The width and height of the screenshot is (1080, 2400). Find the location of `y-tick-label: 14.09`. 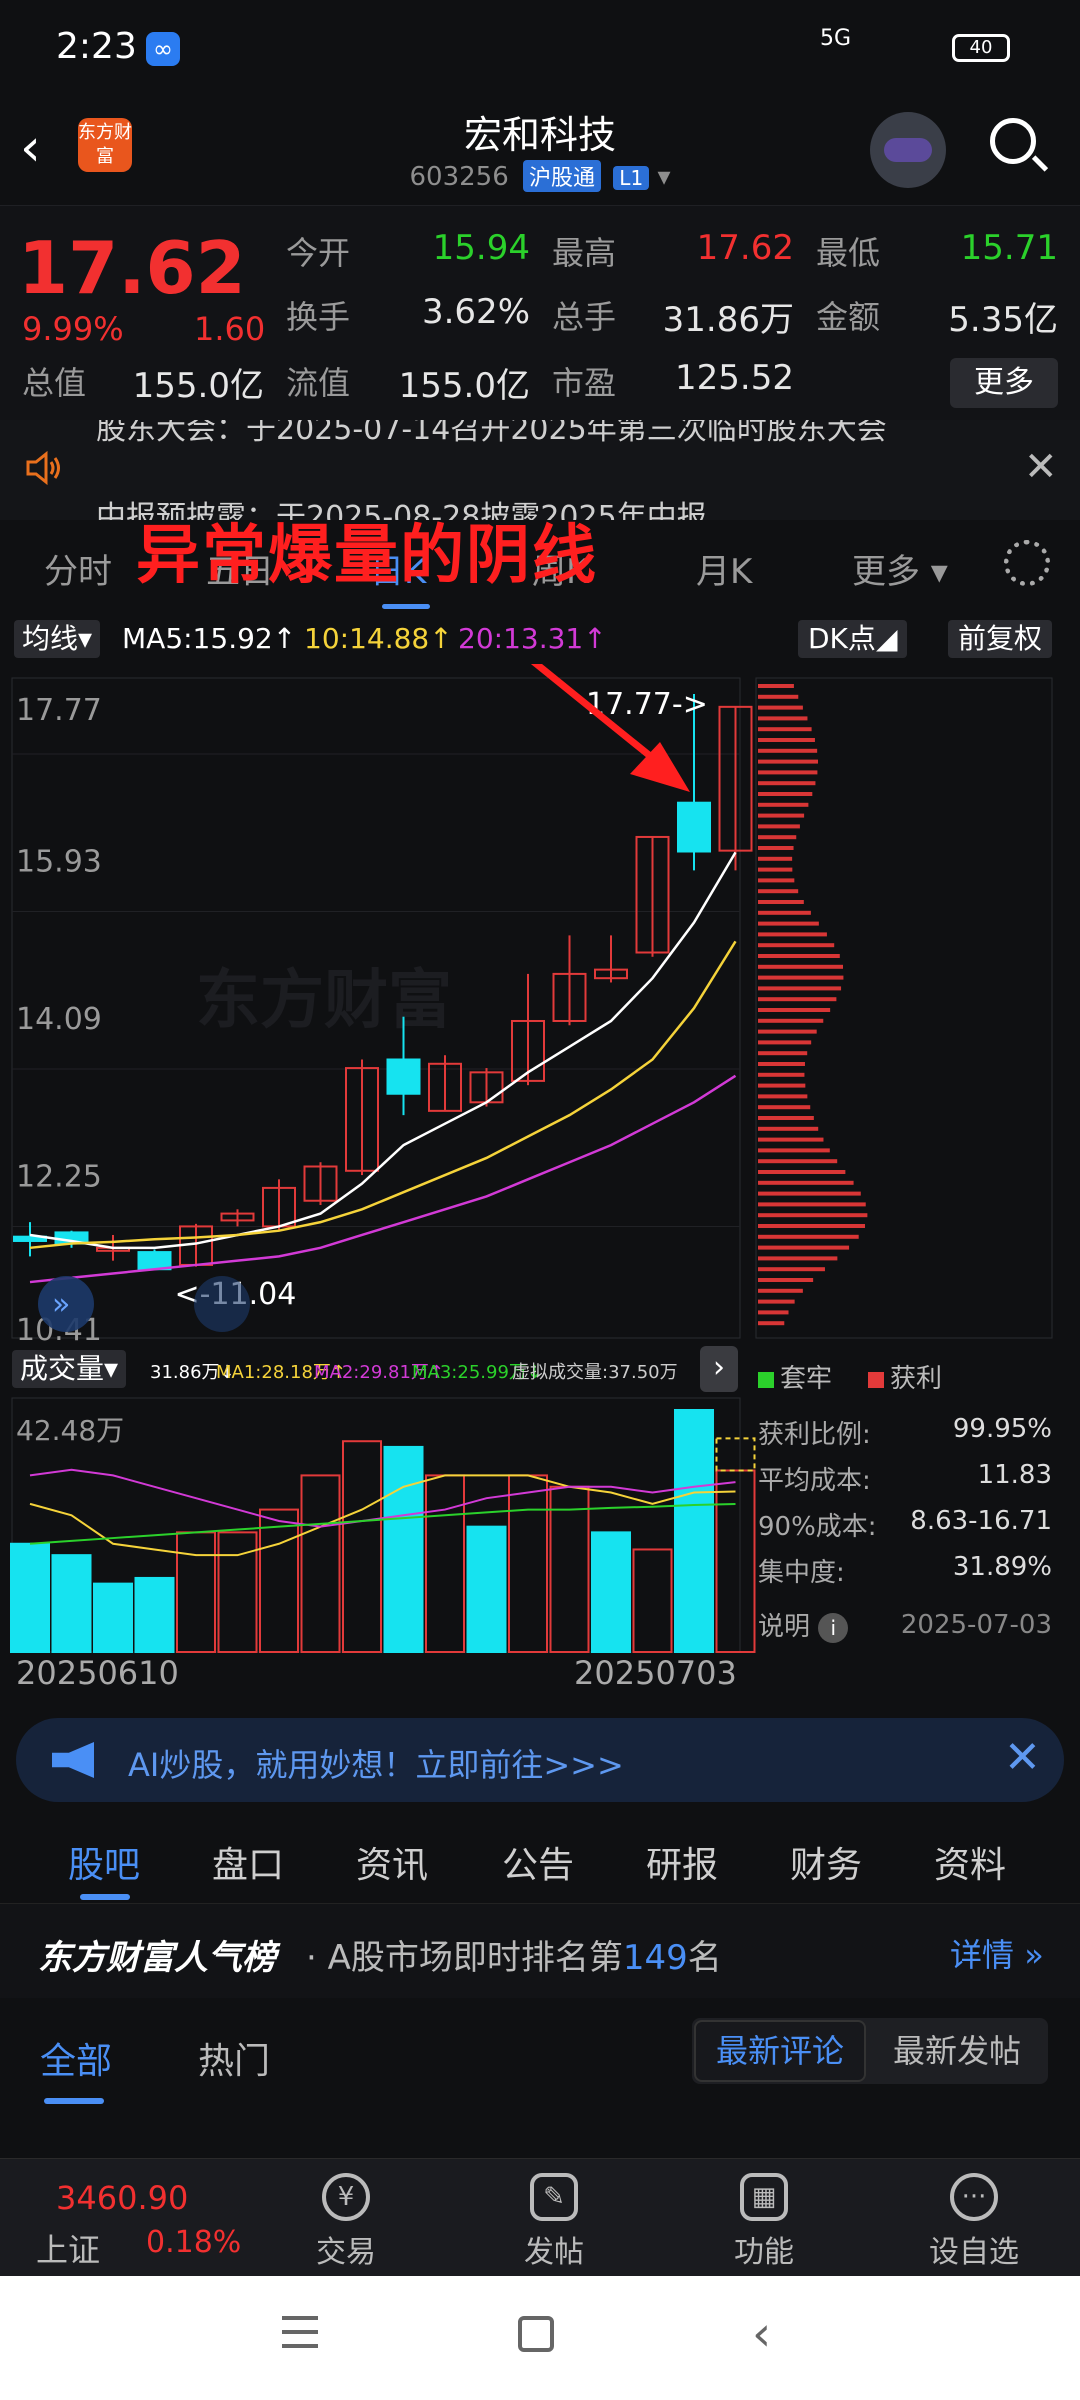

y-tick-label: 14.09 is located at coordinates (59, 1019).